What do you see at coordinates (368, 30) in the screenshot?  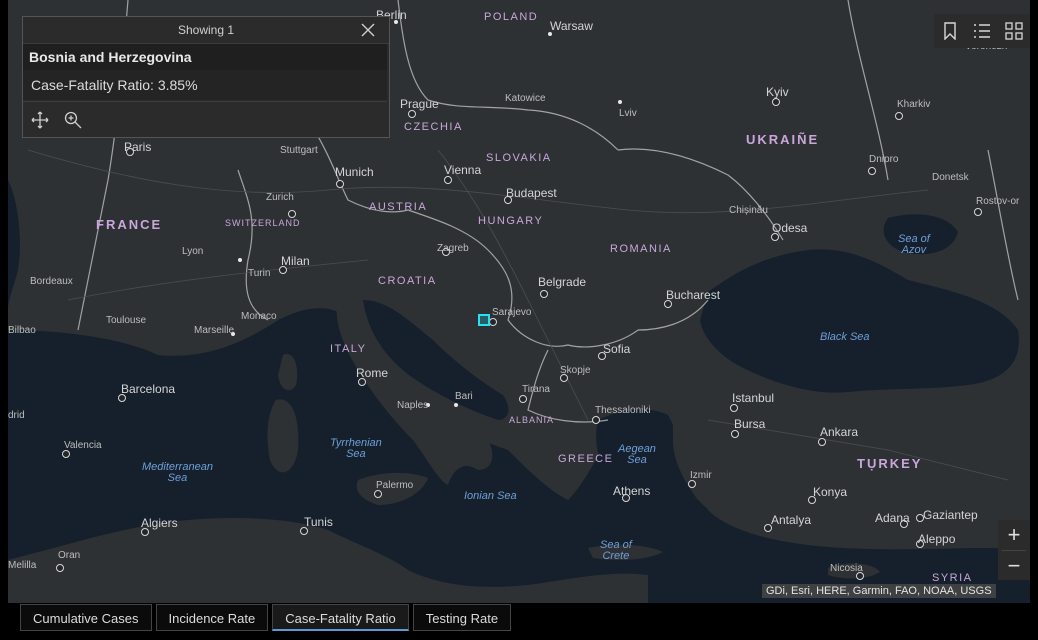 I see `close-icon` at bounding box center [368, 30].